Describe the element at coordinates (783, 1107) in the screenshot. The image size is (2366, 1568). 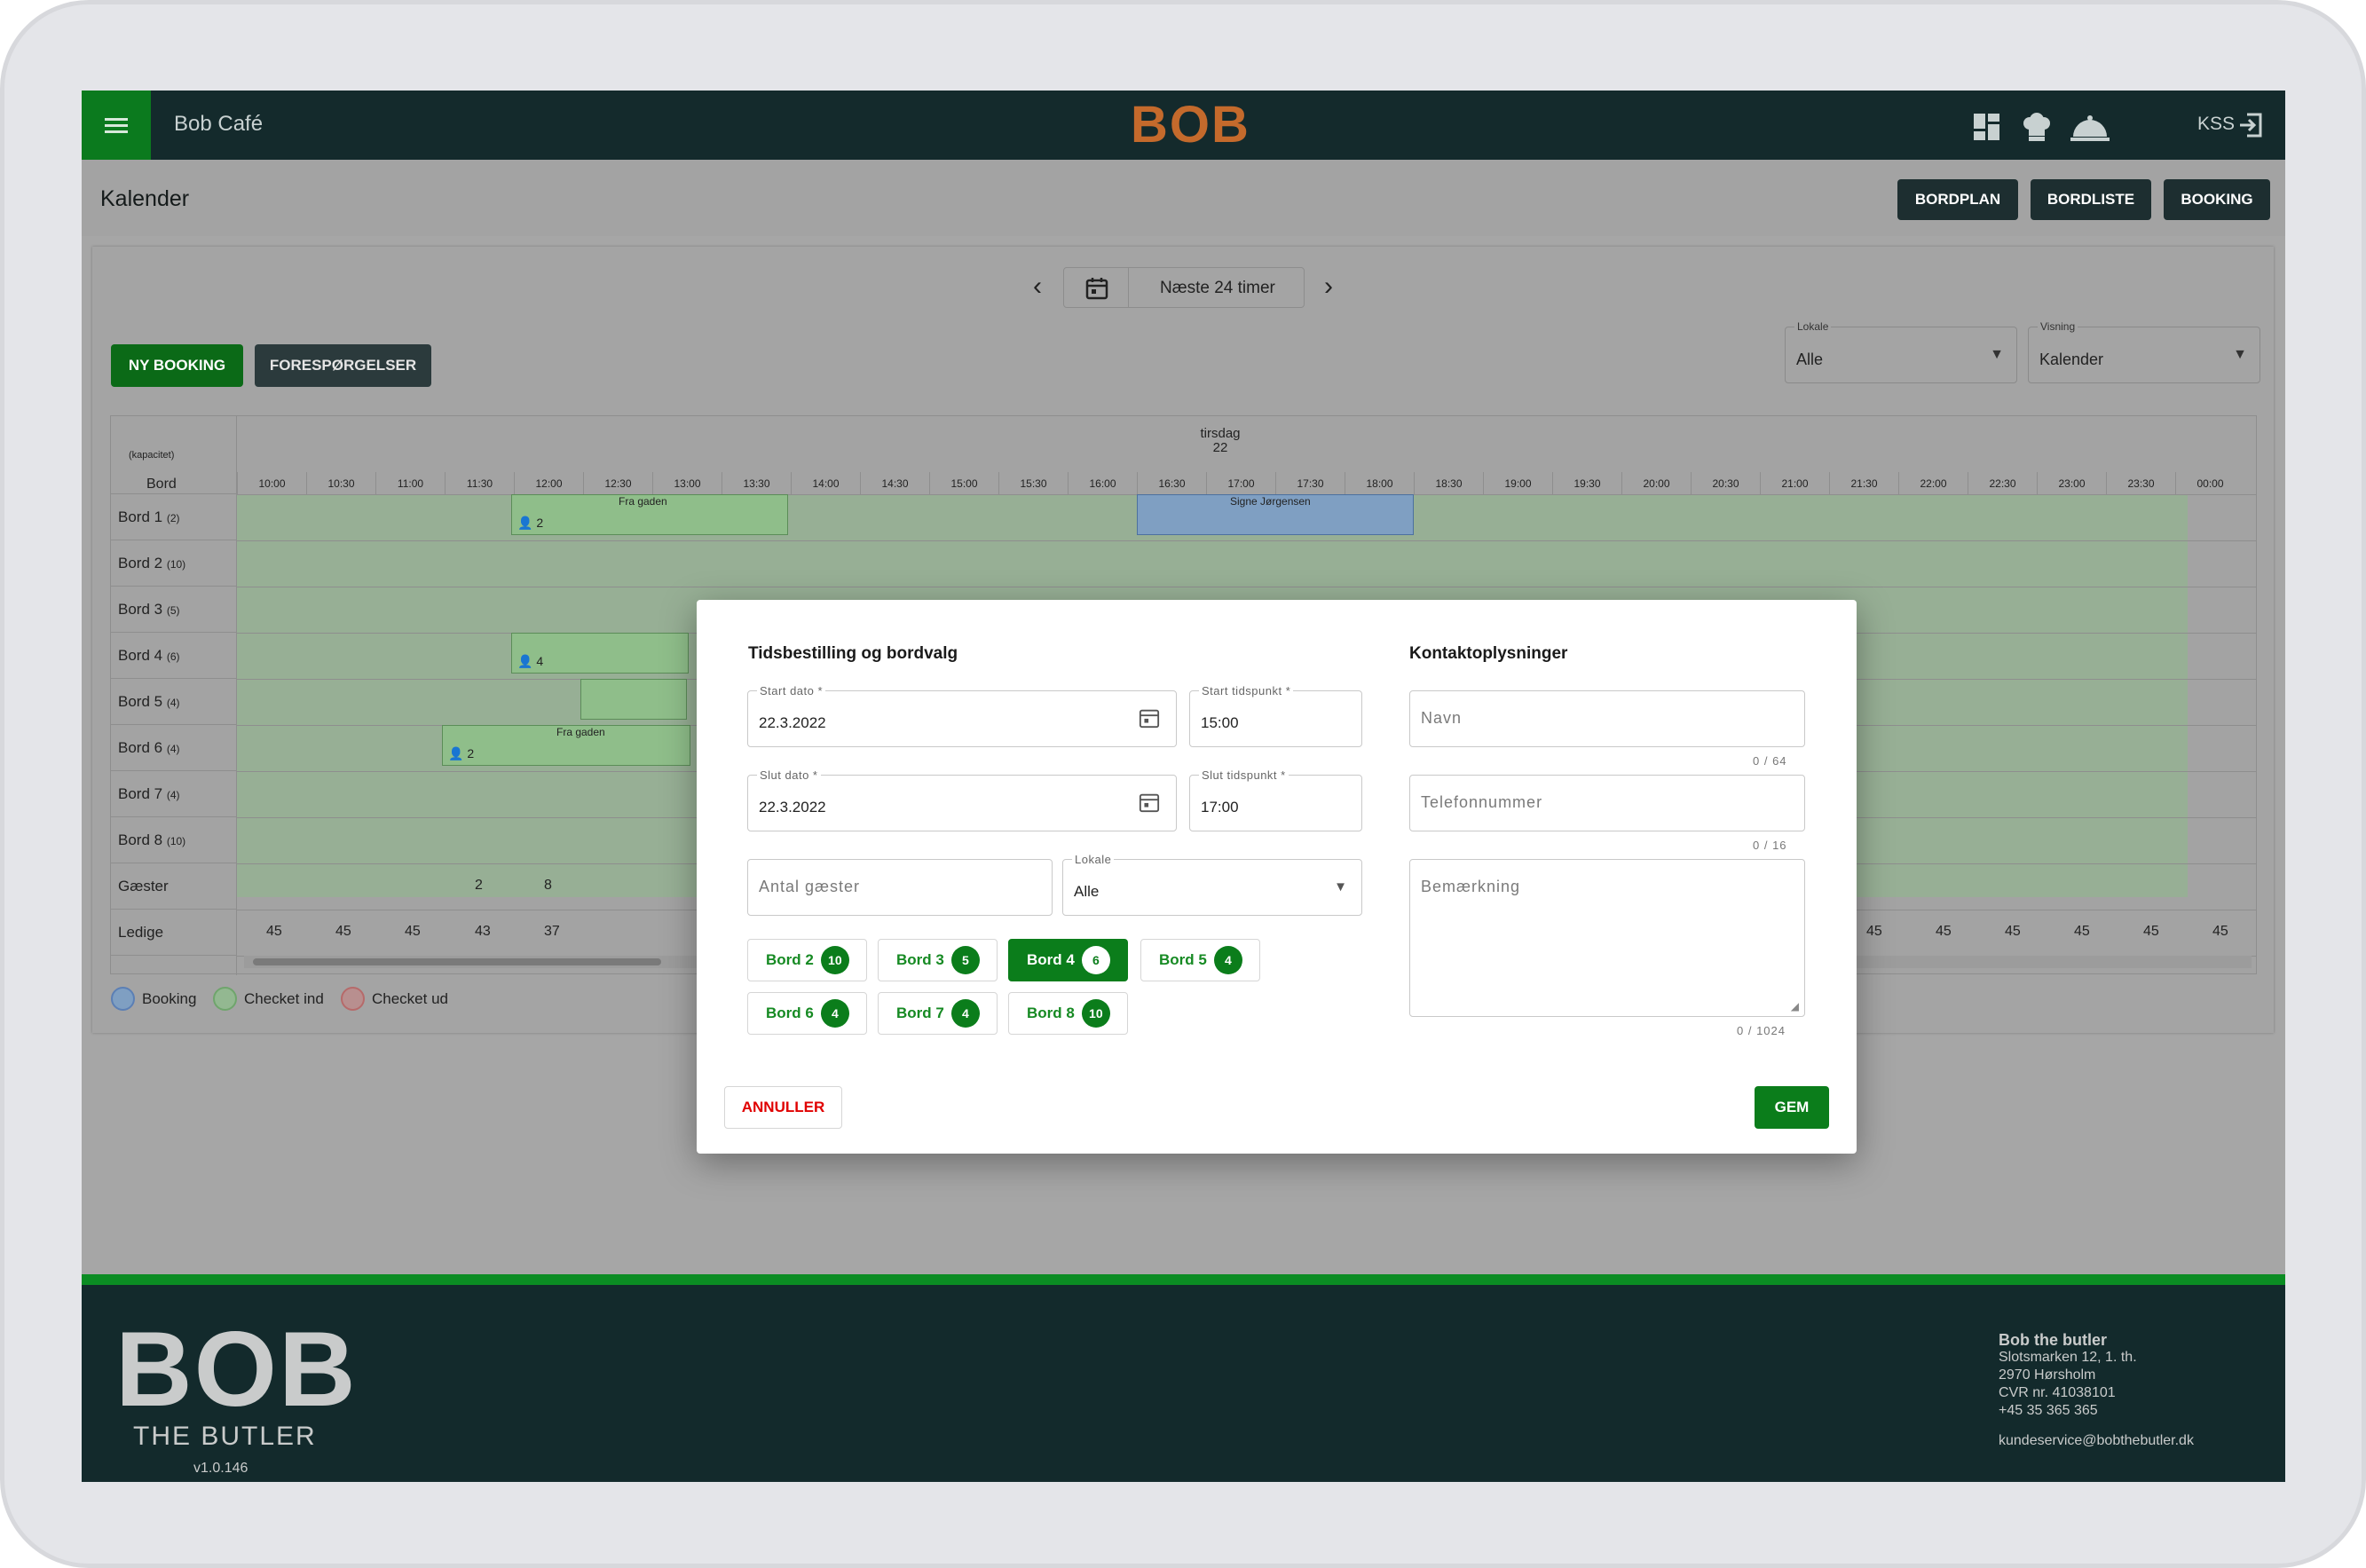
I see `cancel-button: ANNULLER` at that location.